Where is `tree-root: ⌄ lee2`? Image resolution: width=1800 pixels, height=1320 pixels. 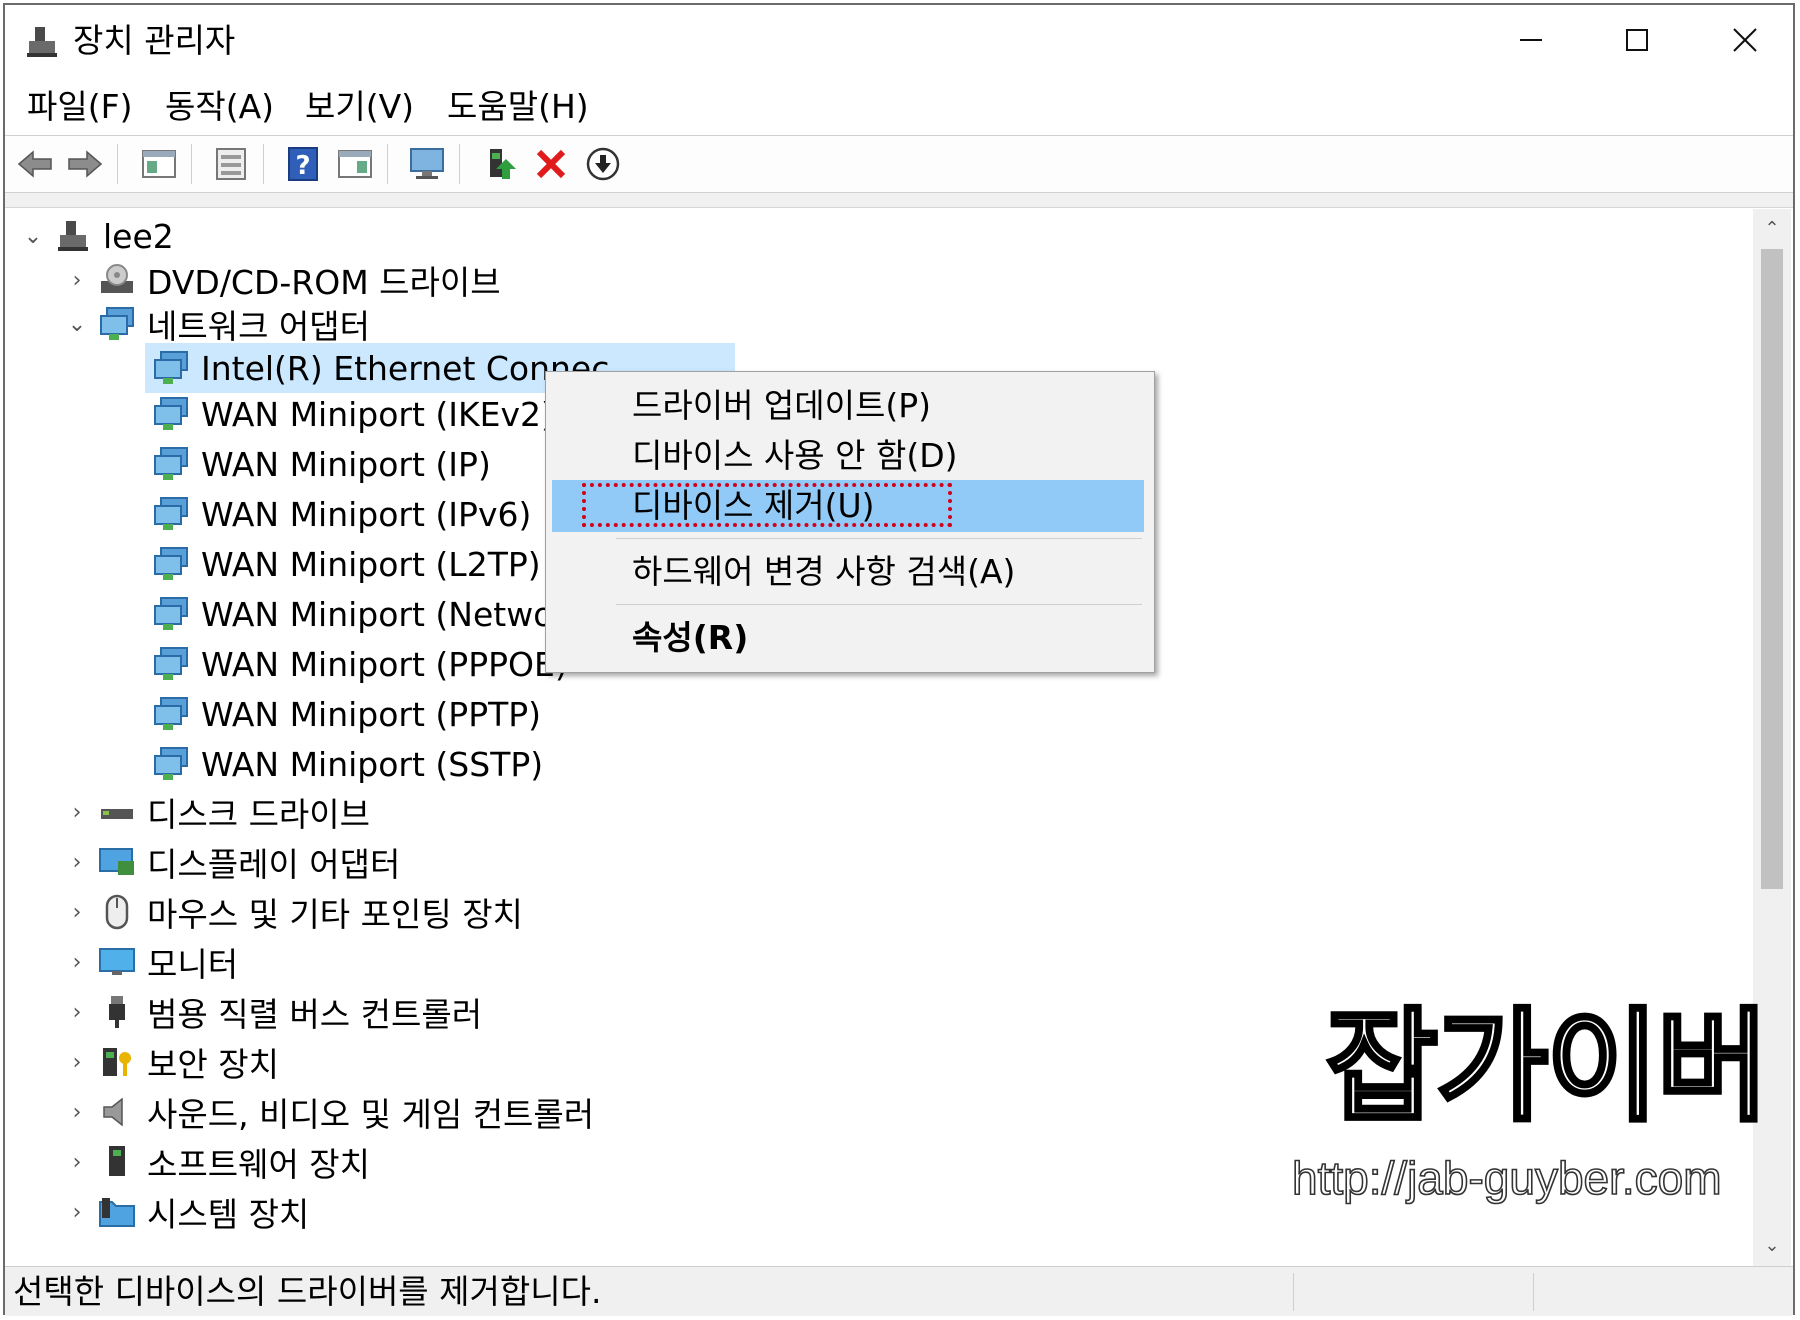 tree-root: ⌄ lee2 is located at coordinates (96, 236).